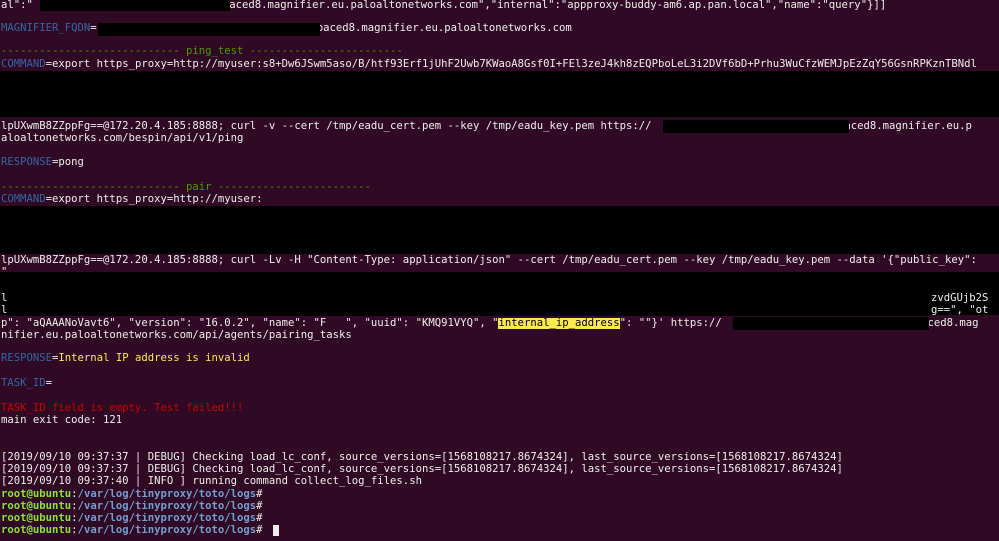 Image resolution: width=999 pixels, height=541 pixels. I want to click on output-line: RESPONSE=Internal IP address is invalid, so click(125, 359).